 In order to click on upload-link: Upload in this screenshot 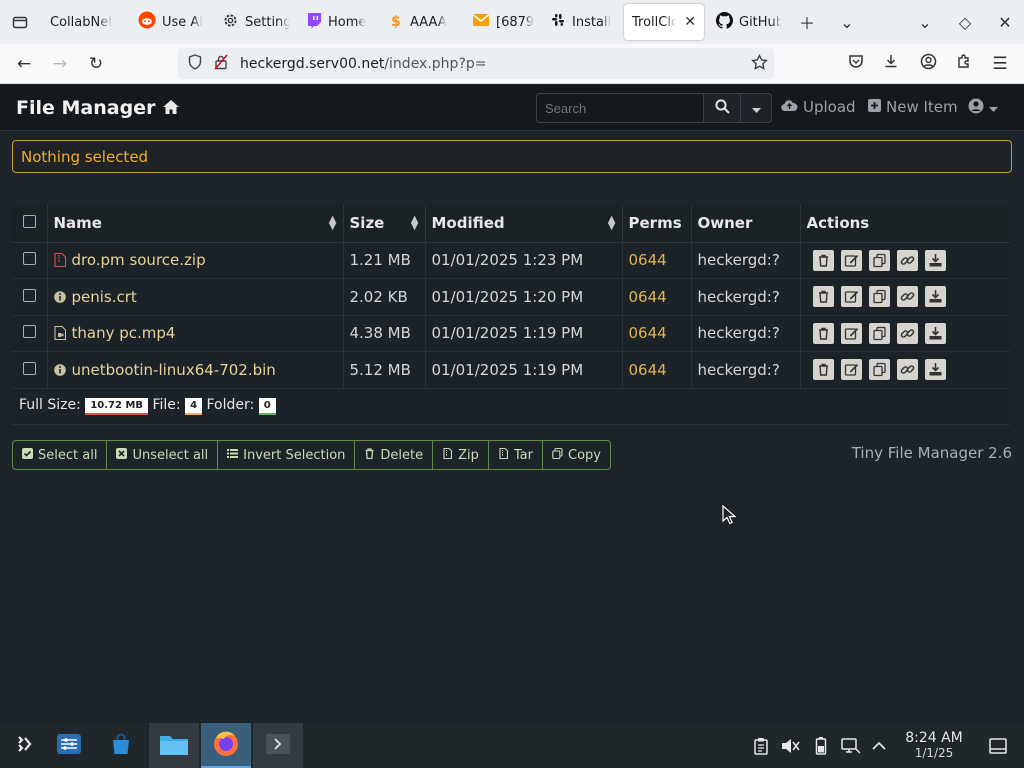, I will do `click(818, 107)`.